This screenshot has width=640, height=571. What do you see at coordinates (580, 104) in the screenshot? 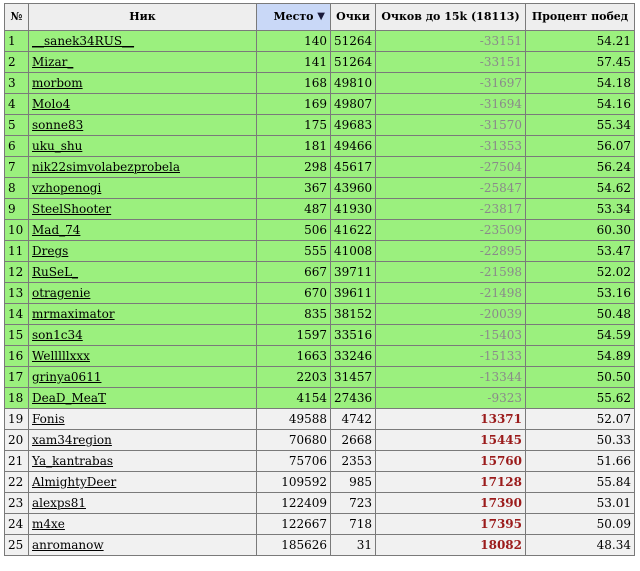
I see `winrate-cell: 54.16` at bounding box center [580, 104].